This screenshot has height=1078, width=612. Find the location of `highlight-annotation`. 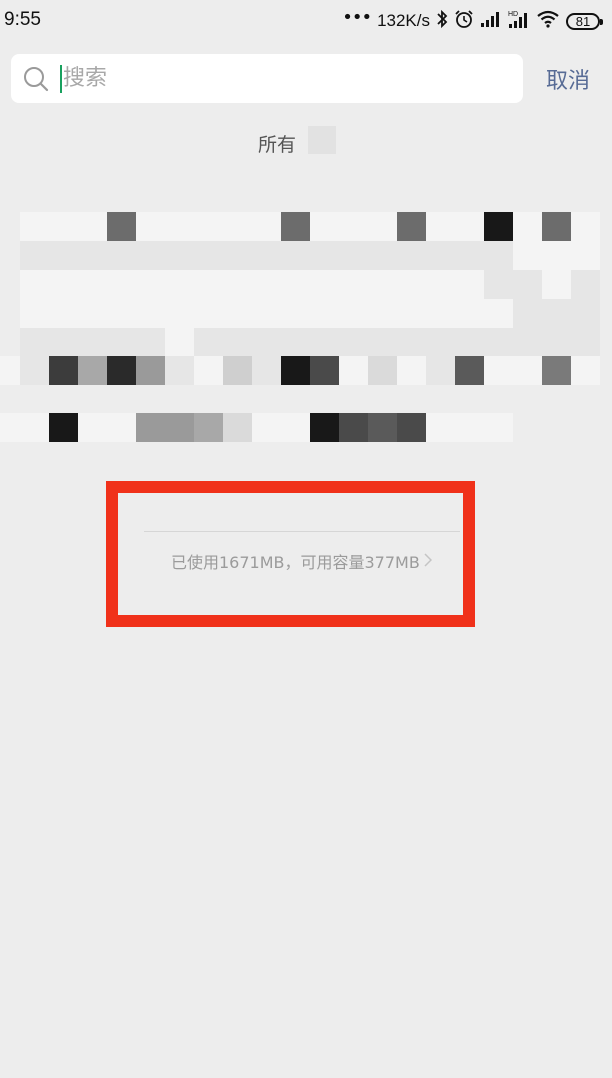

highlight-annotation is located at coordinates (290, 554).